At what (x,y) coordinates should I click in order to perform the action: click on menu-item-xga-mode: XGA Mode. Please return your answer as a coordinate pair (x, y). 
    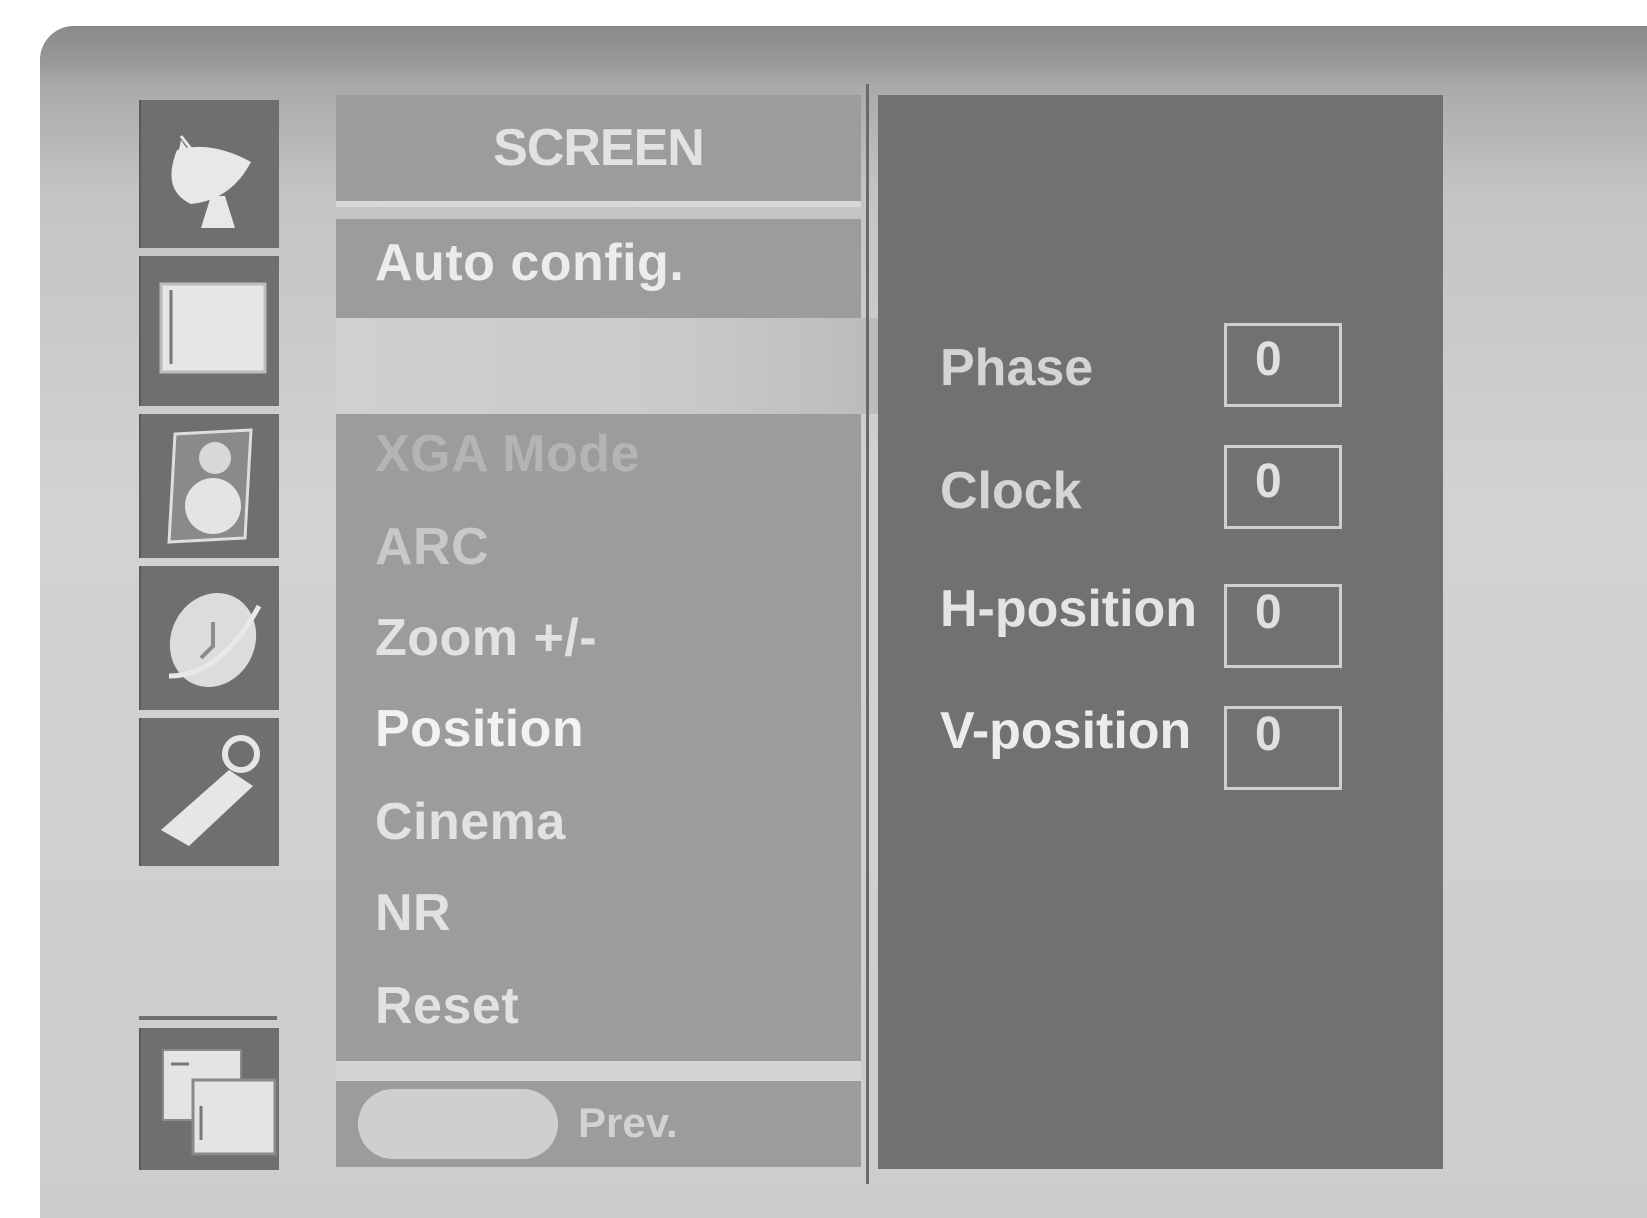
    Looking at the image, I should click on (507, 454).